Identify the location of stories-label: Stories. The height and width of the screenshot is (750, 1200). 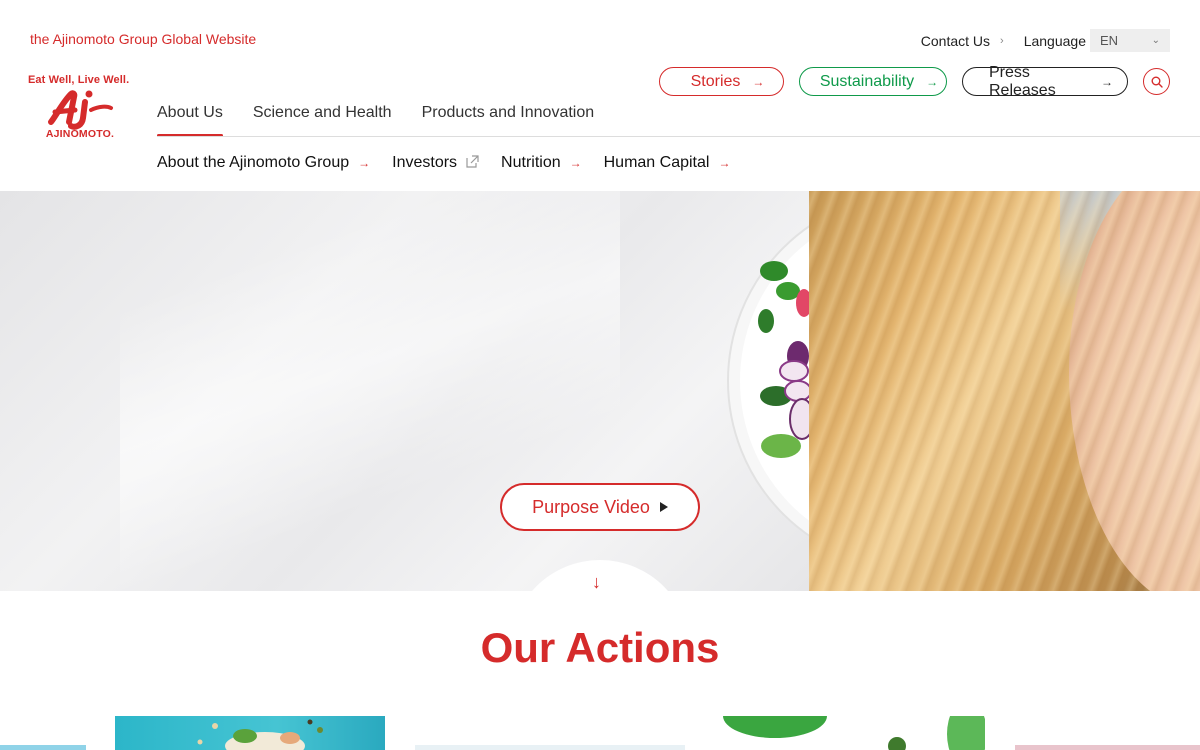
(715, 81).